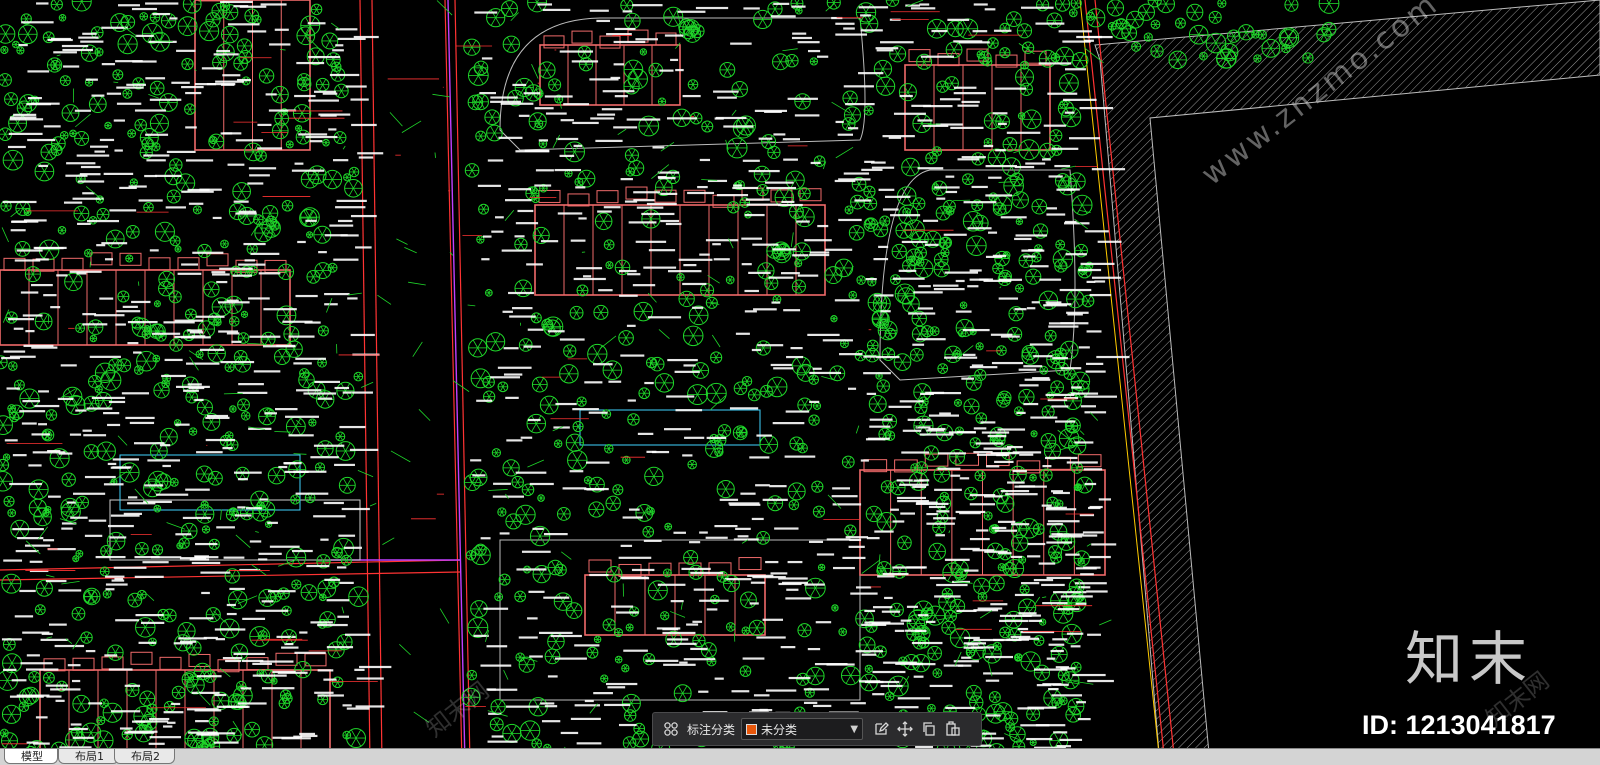 The image size is (1600, 765). Describe the element at coordinates (881, 729) in the screenshot. I see `edit-icon` at that location.